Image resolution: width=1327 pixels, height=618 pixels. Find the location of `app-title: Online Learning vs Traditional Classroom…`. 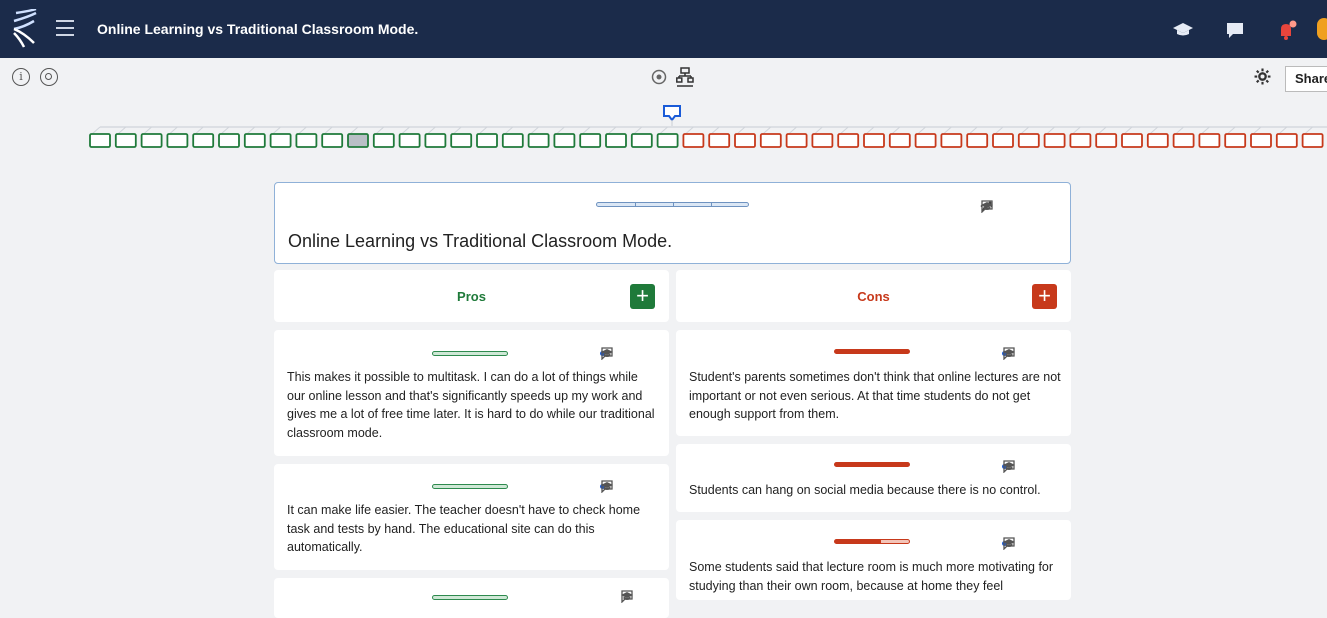

app-title: Online Learning vs Traditional Classroom… is located at coordinates (258, 29).